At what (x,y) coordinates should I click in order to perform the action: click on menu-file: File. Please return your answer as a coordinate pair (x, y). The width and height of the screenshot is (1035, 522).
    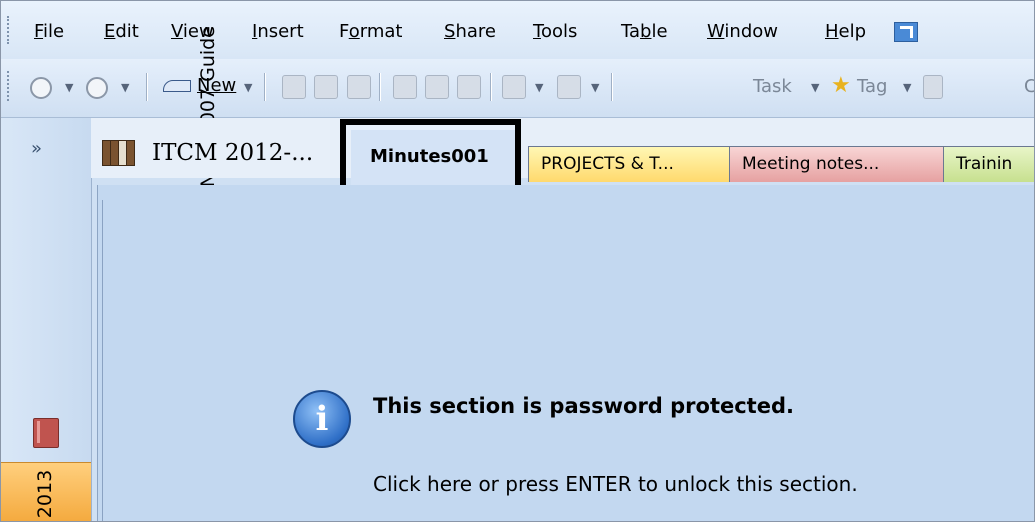
    Looking at the image, I should click on (49, 31).